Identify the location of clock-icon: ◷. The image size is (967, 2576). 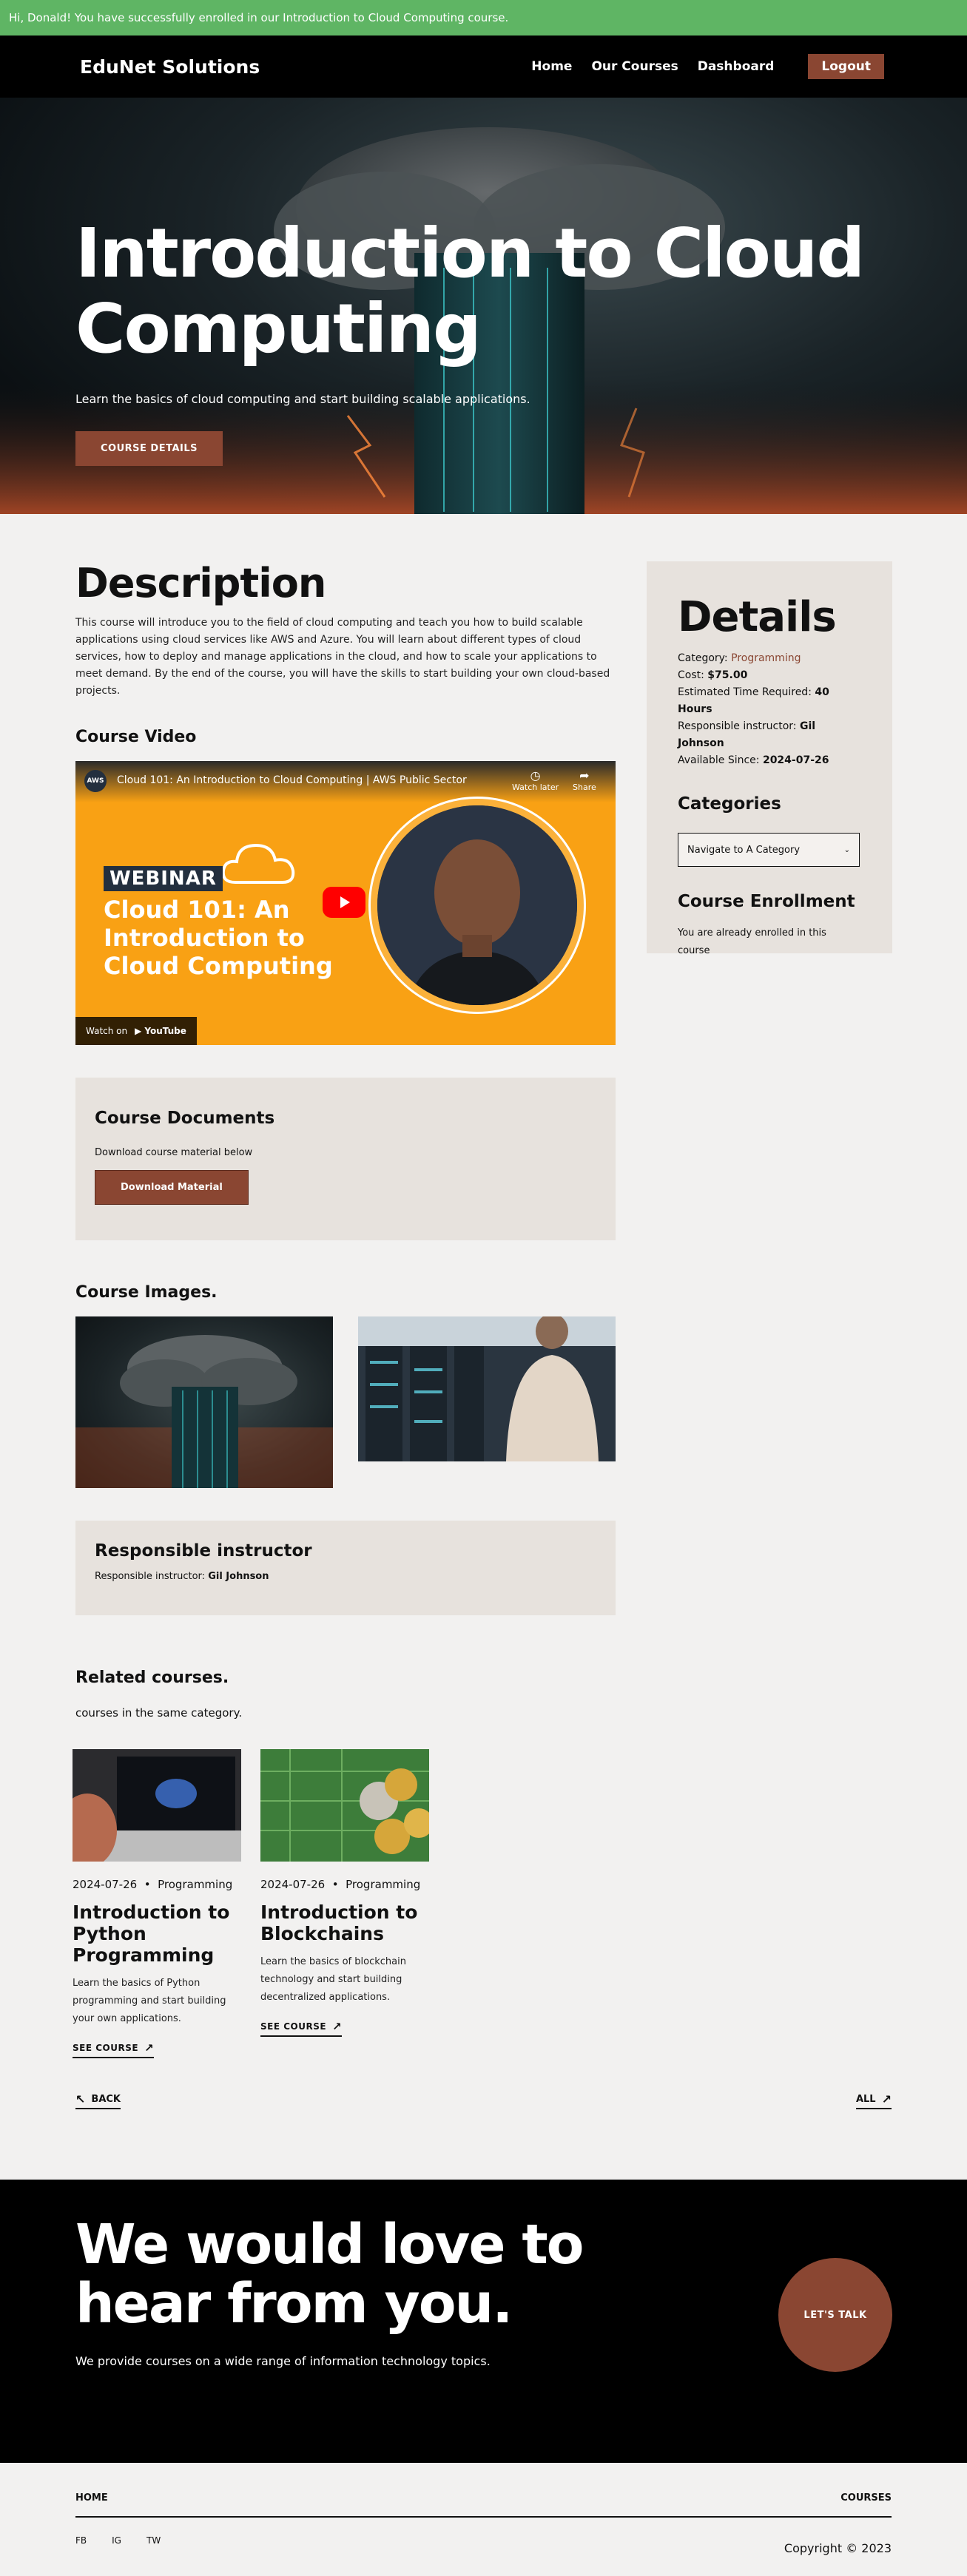
(535, 775).